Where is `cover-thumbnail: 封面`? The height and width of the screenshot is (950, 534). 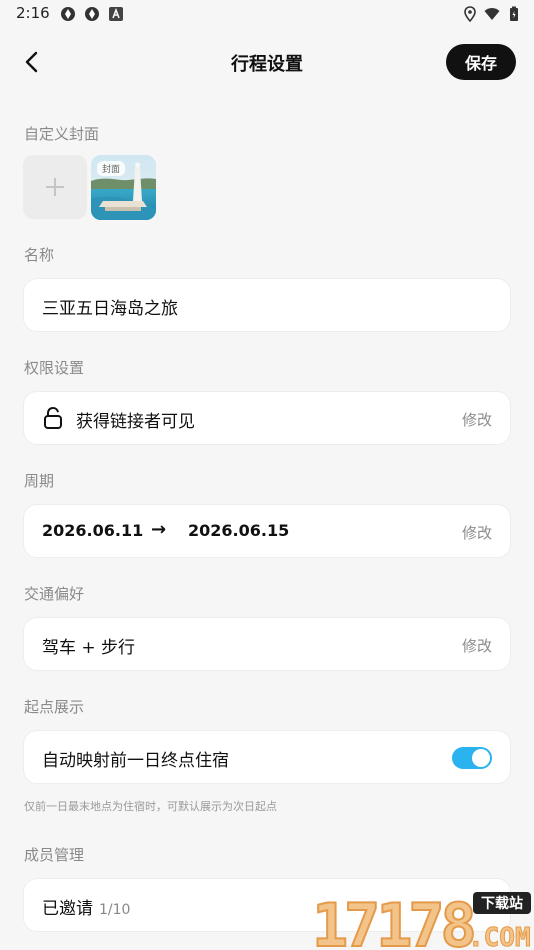 cover-thumbnail: 封面 is located at coordinates (123, 187).